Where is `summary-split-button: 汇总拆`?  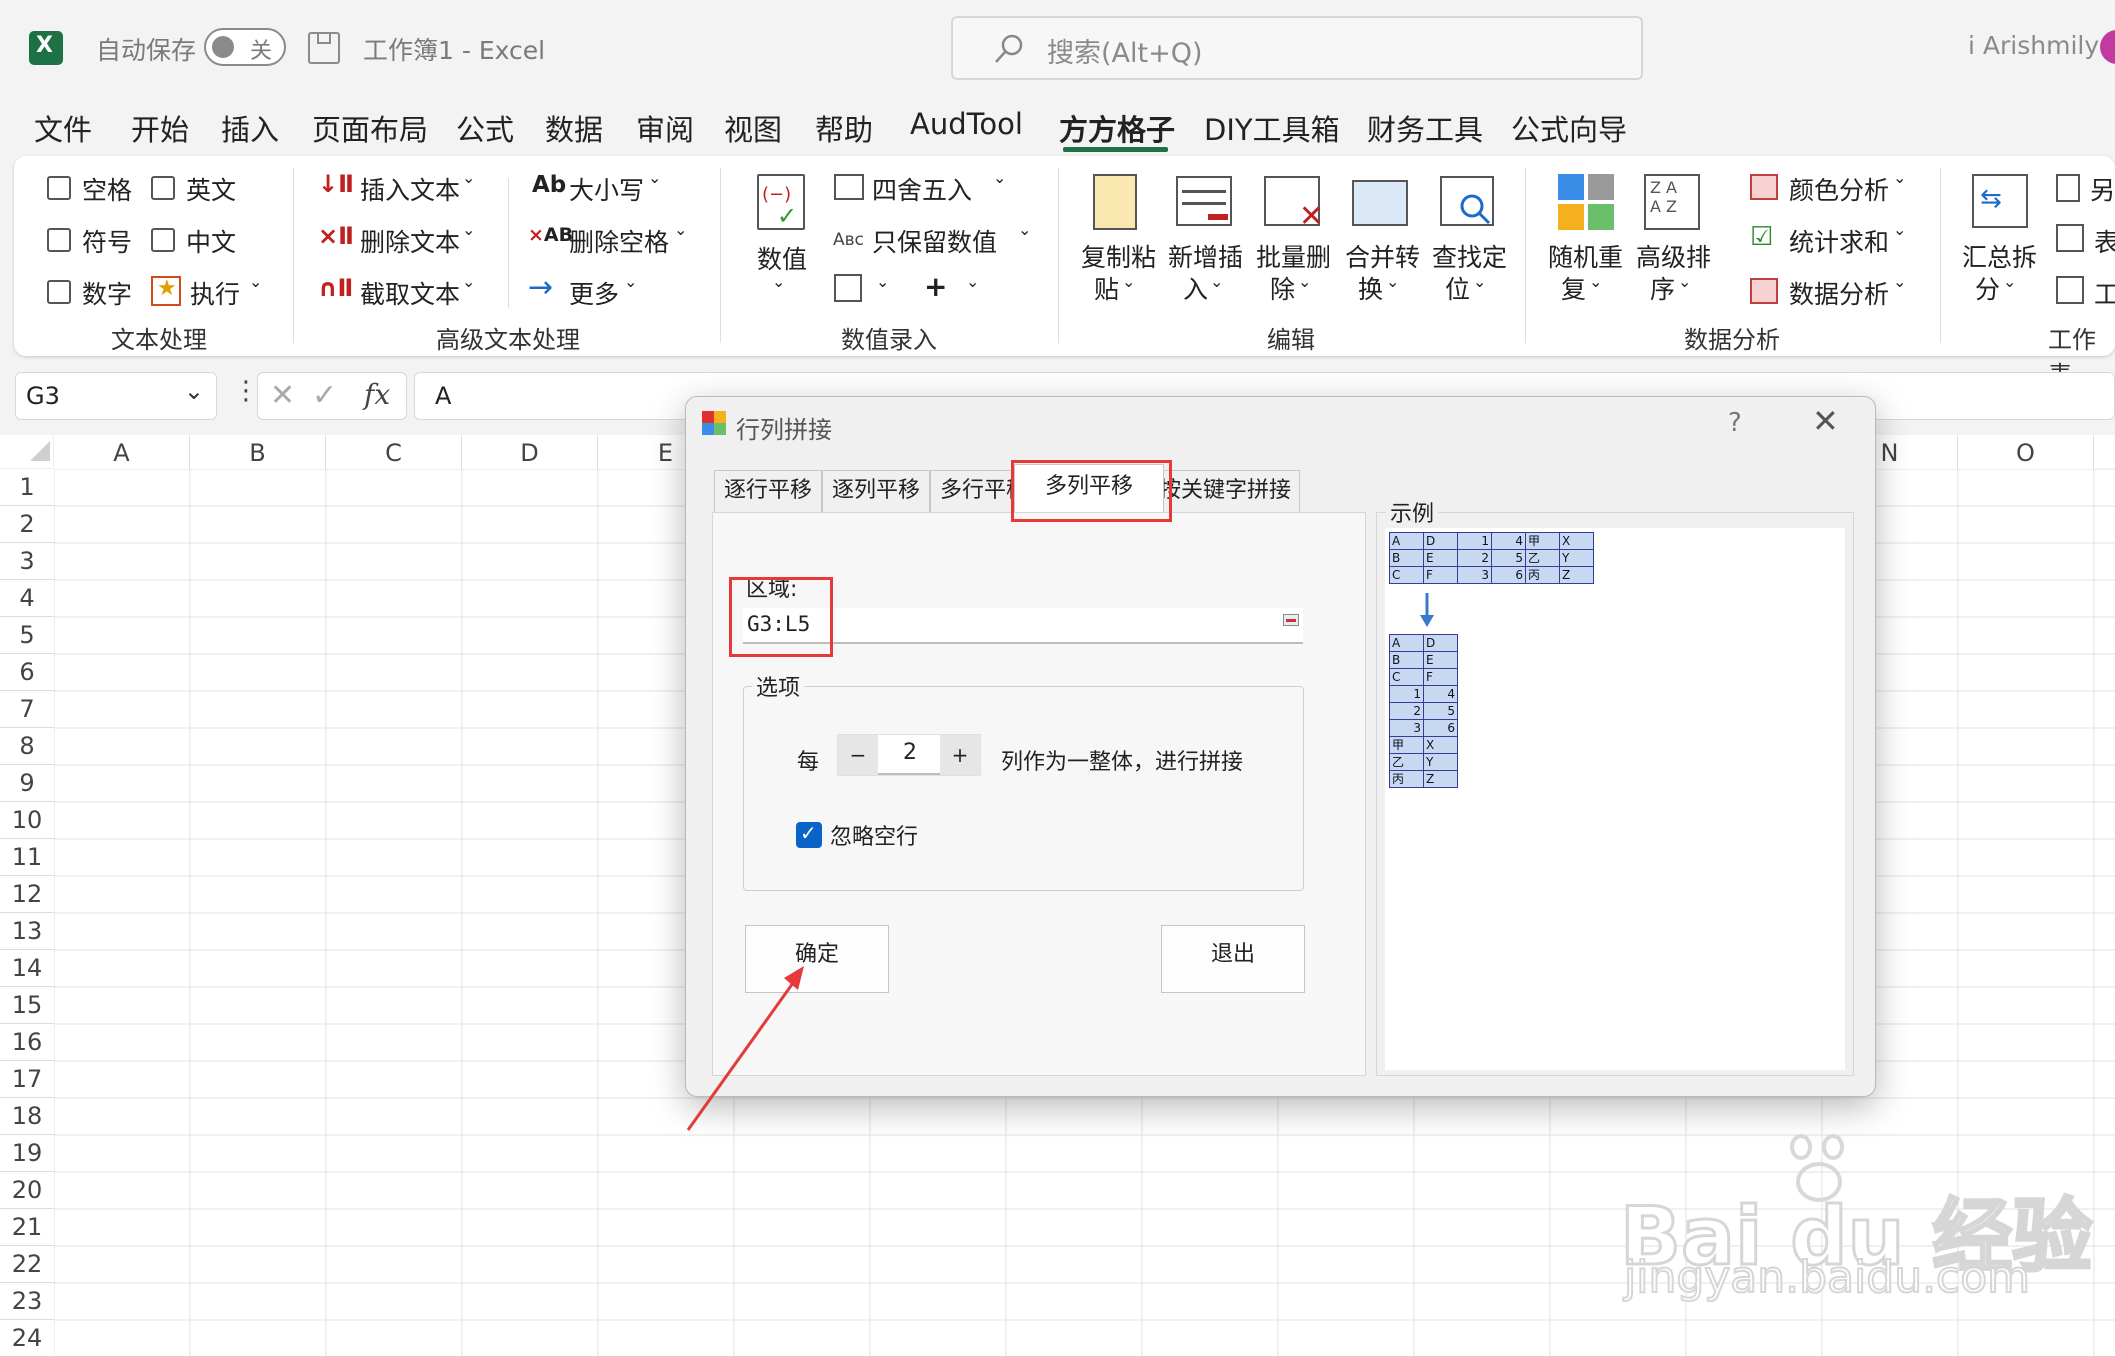
summary-split-button: 汇总拆 is located at coordinates (1999, 256).